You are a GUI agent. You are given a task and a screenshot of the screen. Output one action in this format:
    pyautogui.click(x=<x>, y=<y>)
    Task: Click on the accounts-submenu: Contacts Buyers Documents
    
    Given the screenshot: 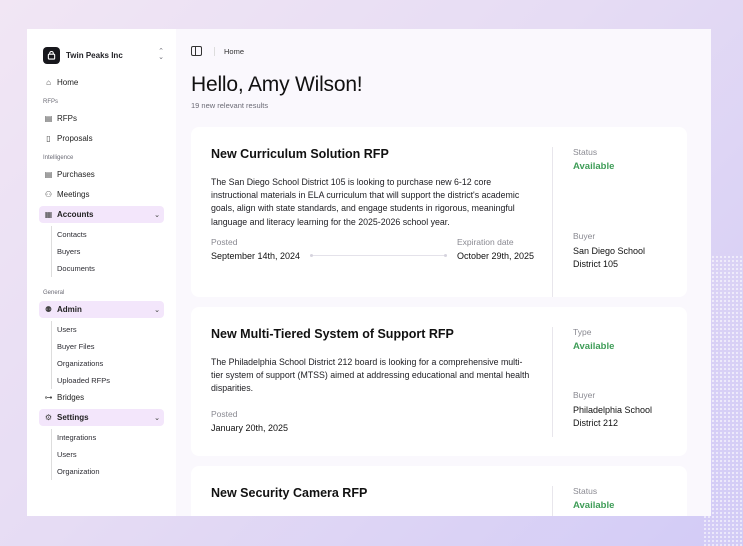 What is the action you would take?
    pyautogui.click(x=107, y=251)
    